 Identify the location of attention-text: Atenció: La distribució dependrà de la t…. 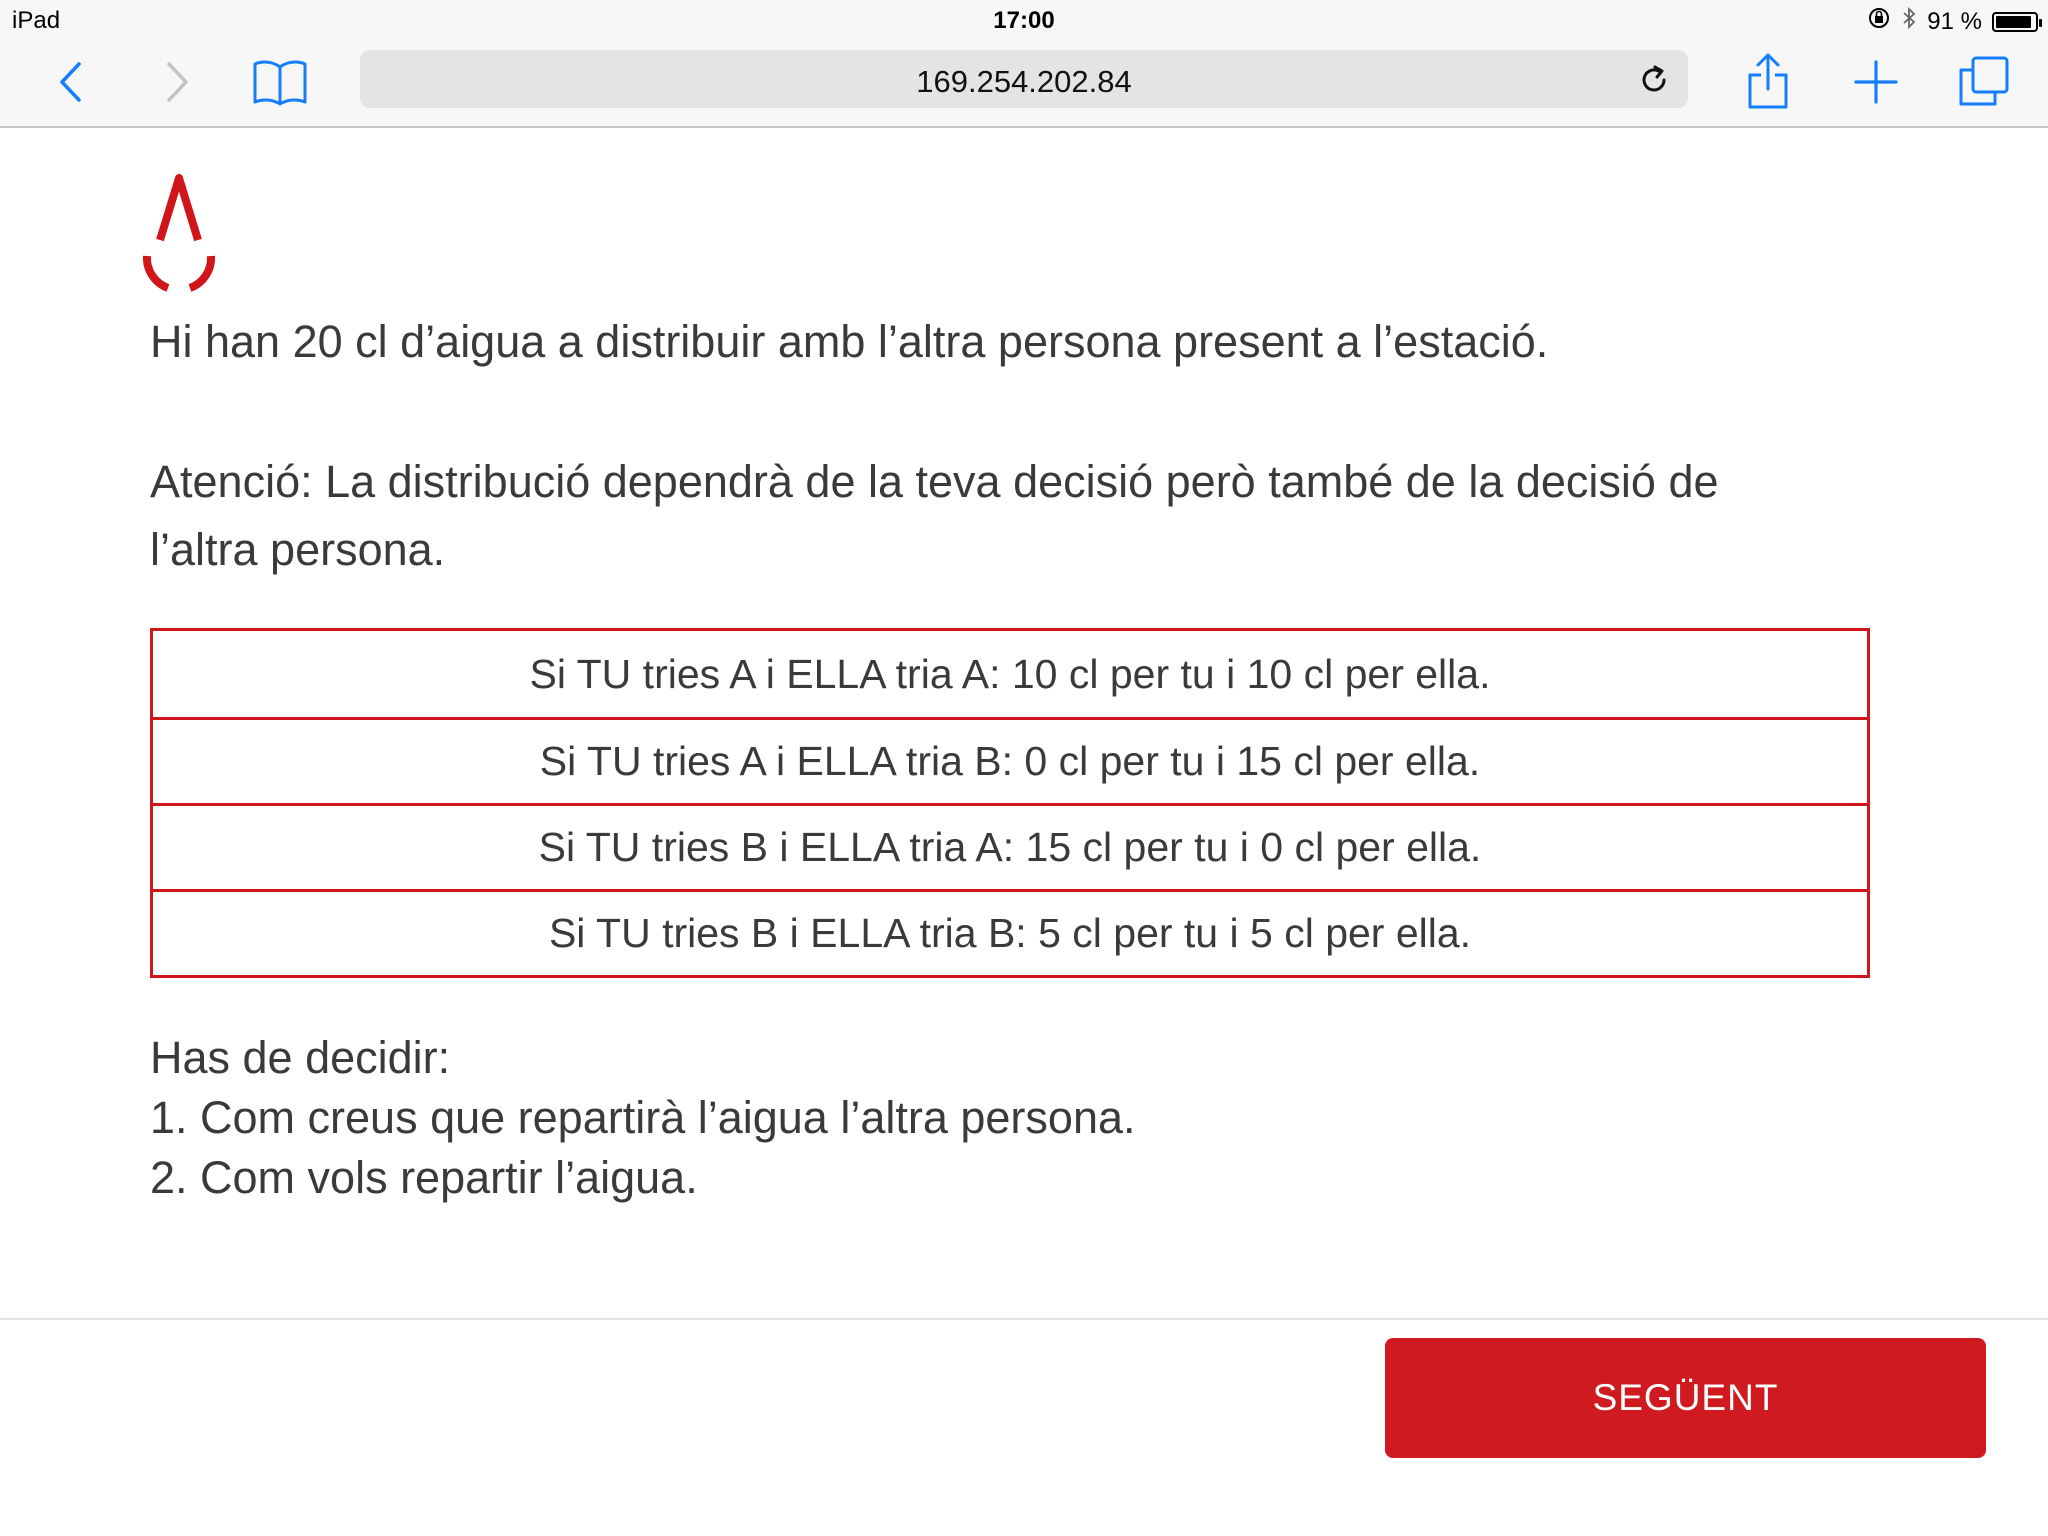
(1020, 516).